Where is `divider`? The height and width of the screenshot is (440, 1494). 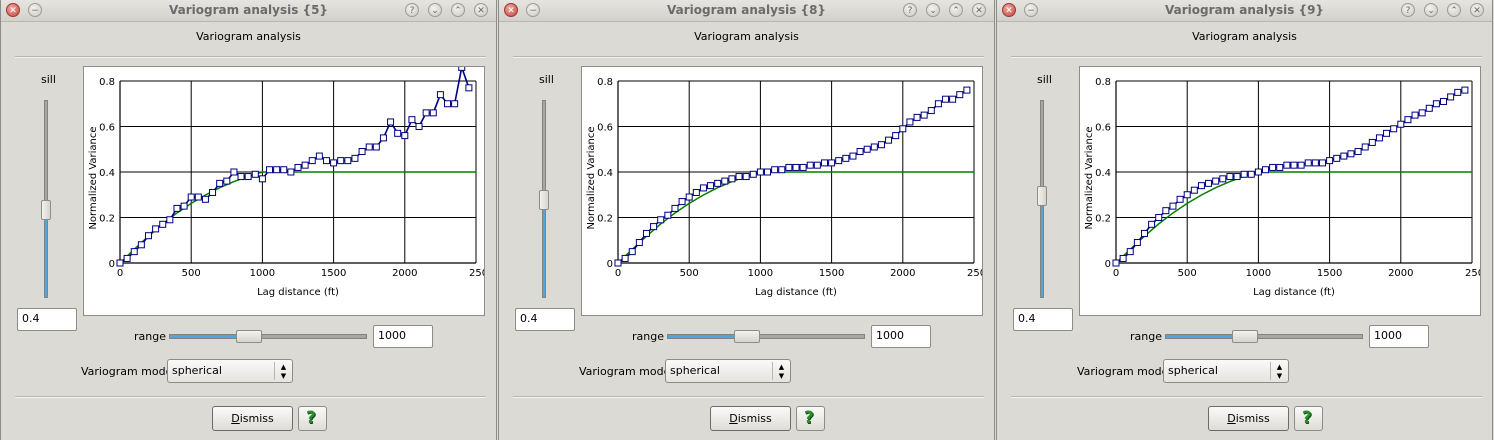 divider is located at coordinates (250, 57).